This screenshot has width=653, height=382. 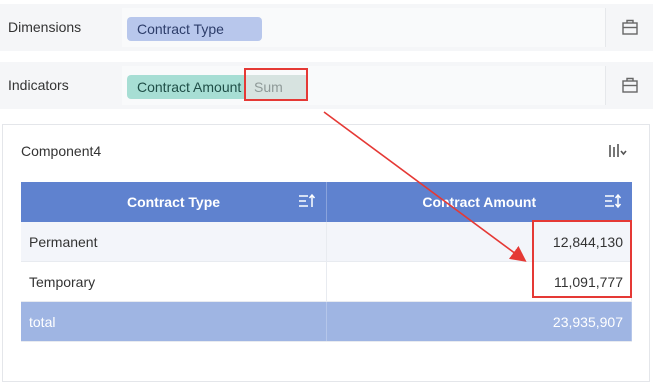 What do you see at coordinates (194, 29) in the screenshot?
I see `dimension-field-pill: Contract Type` at bounding box center [194, 29].